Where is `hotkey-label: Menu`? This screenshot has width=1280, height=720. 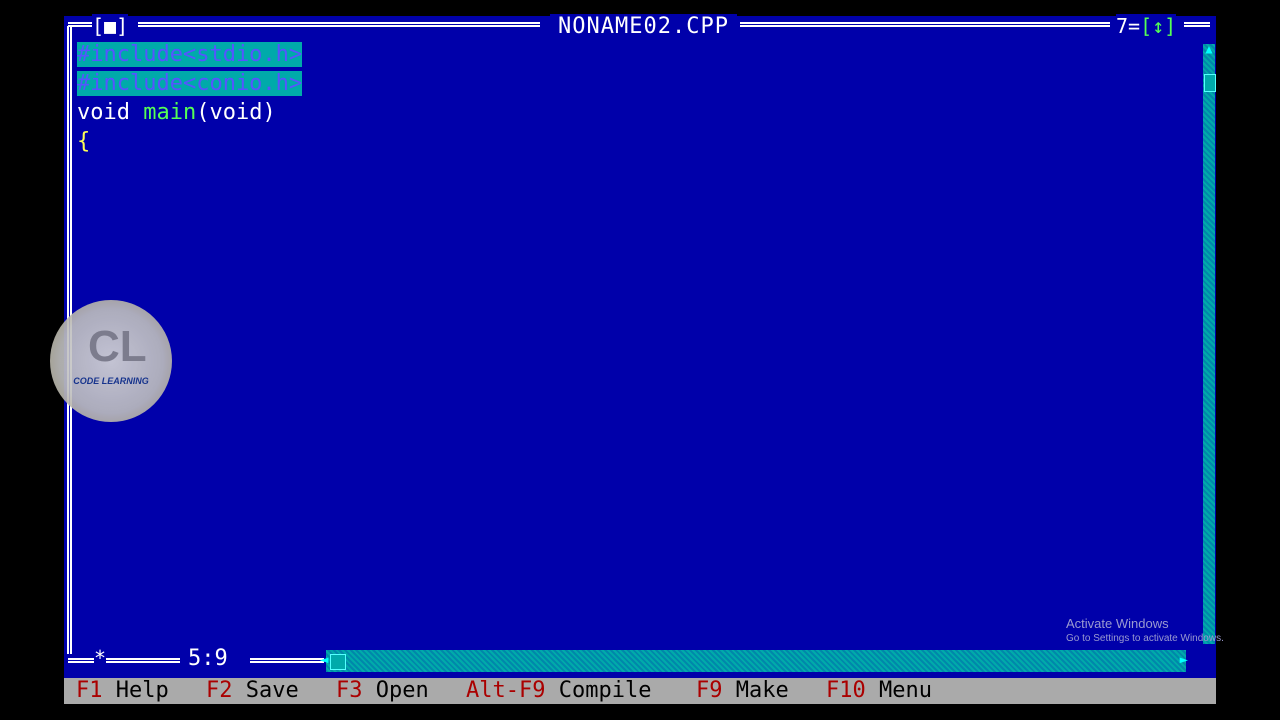 hotkey-label: Menu is located at coordinates (905, 690).